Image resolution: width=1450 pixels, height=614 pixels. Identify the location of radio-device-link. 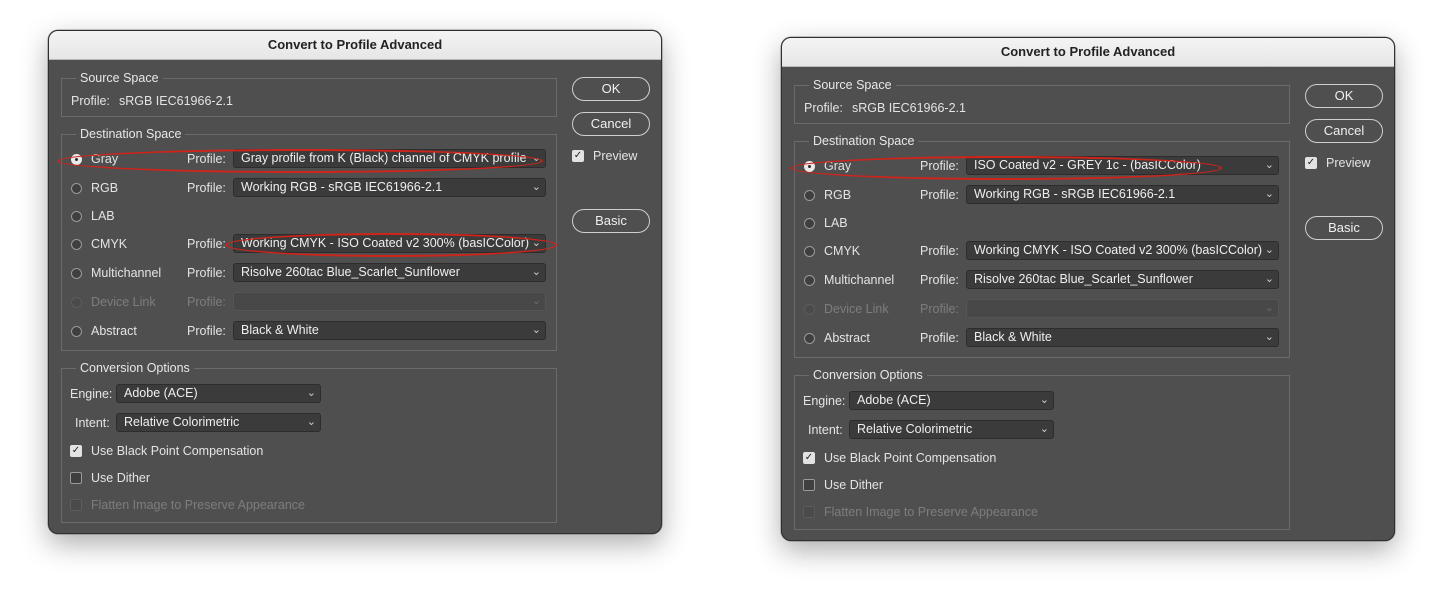
(76, 302).